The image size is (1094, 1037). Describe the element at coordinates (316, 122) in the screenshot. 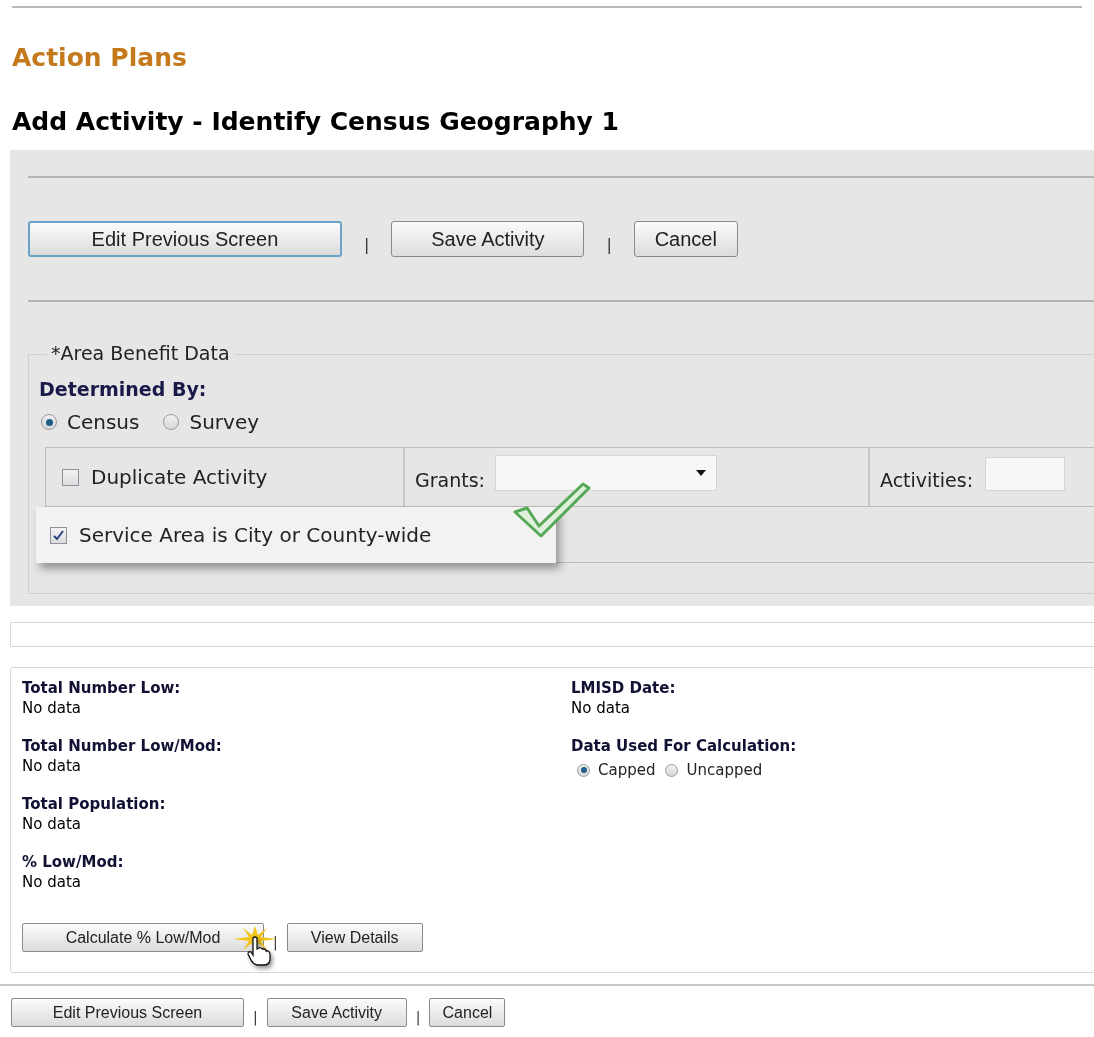

I see `page-subtitle: Add Activity - Identify Census Geography 1` at that location.